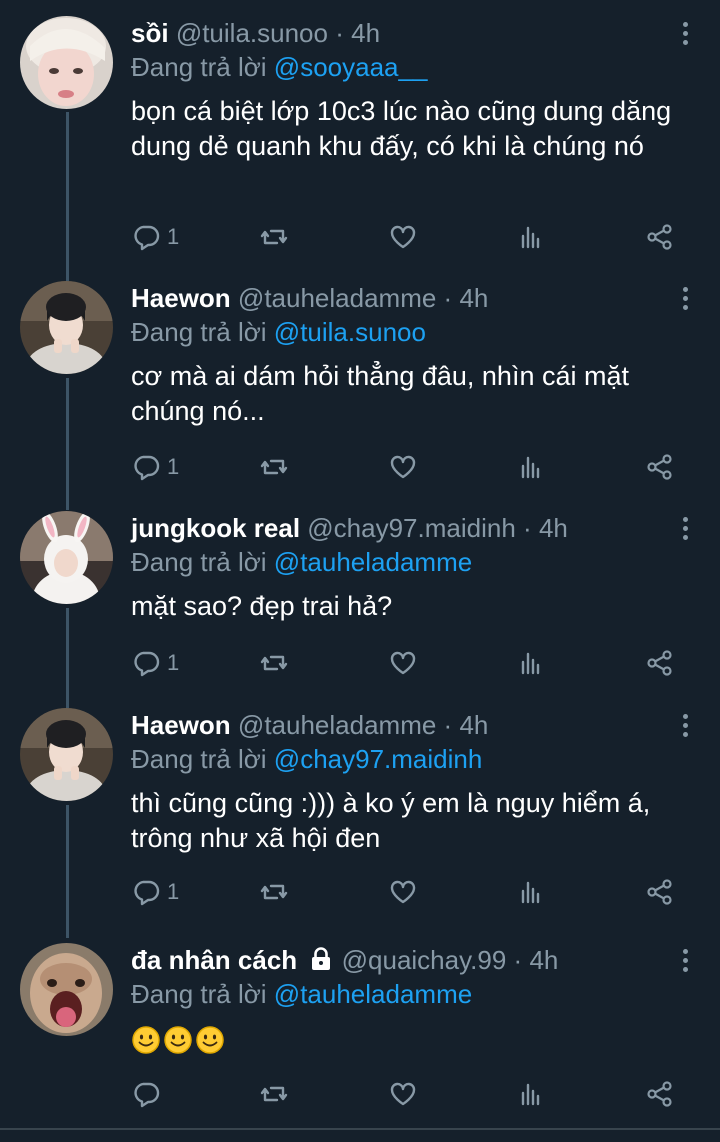  What do you see at coordinates (360, 1129) in the screenshot?
I see `divider` at bounding box center [360, 1129].